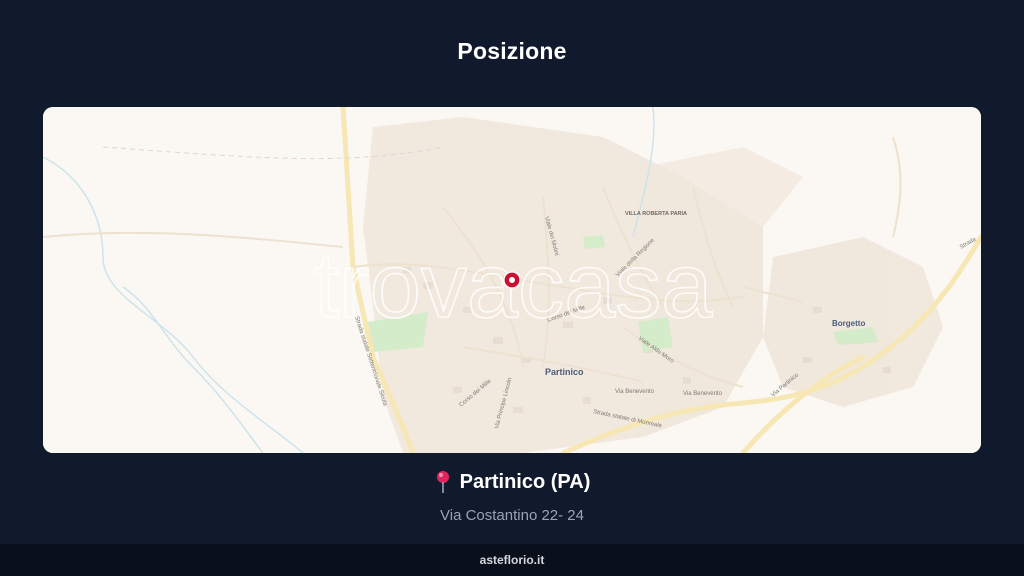 The width and height of the screenshot is (1024, 576). I want to click on footer-bar: asteflorio.it, so click(512, 560).